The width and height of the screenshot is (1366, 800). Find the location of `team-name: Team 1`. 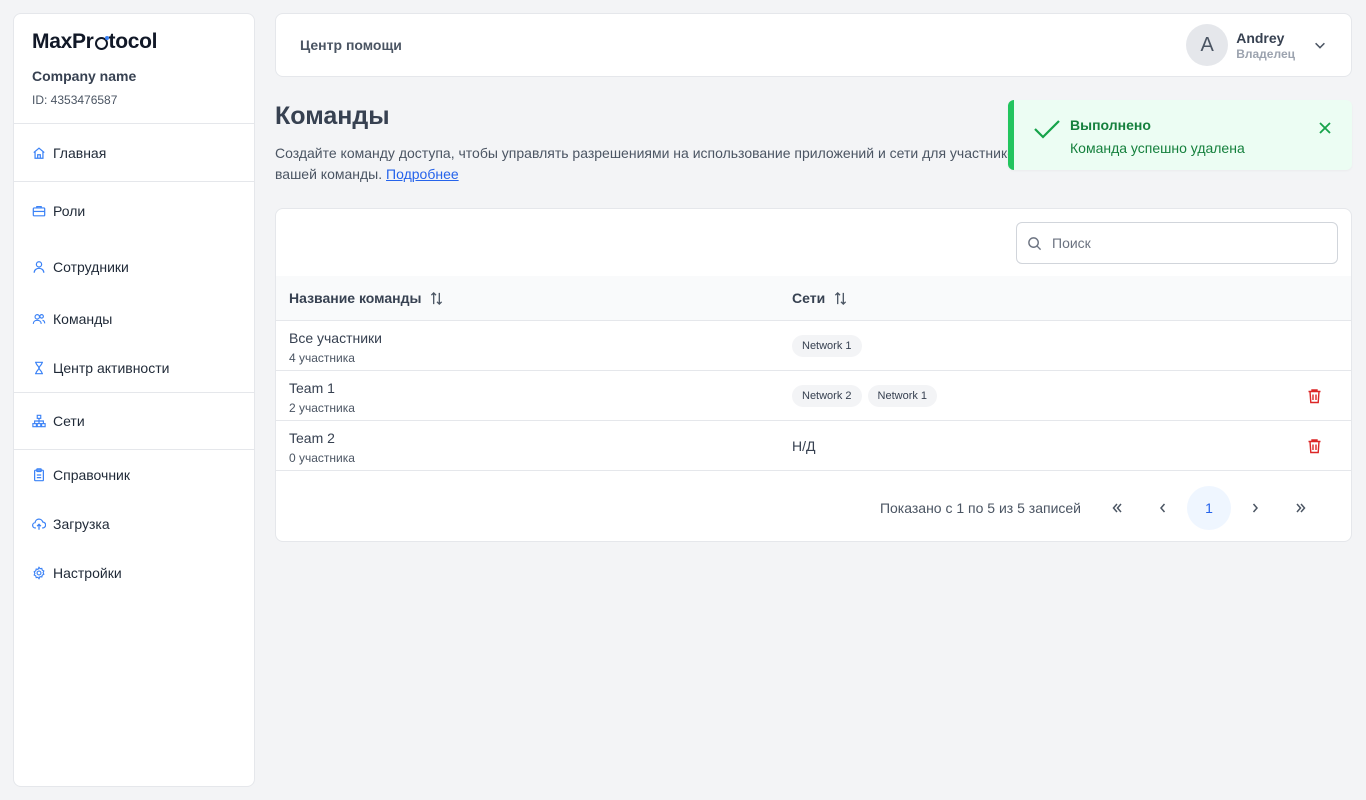

team-name: Team 1 is located at coordinates (312, 388).